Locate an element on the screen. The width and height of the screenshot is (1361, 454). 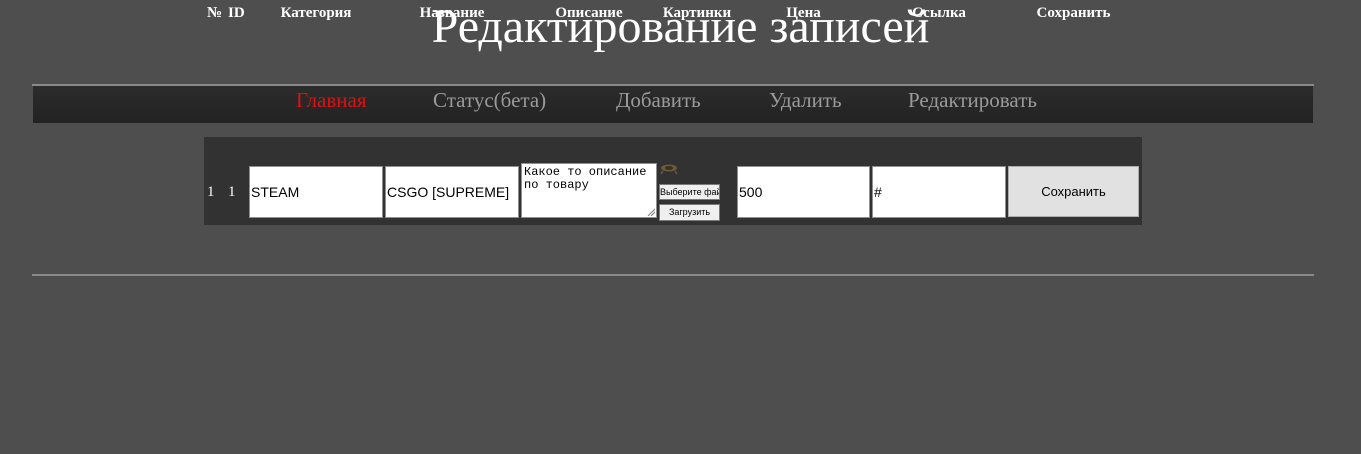
column-header-number: № is located at coordinates (215, 13).